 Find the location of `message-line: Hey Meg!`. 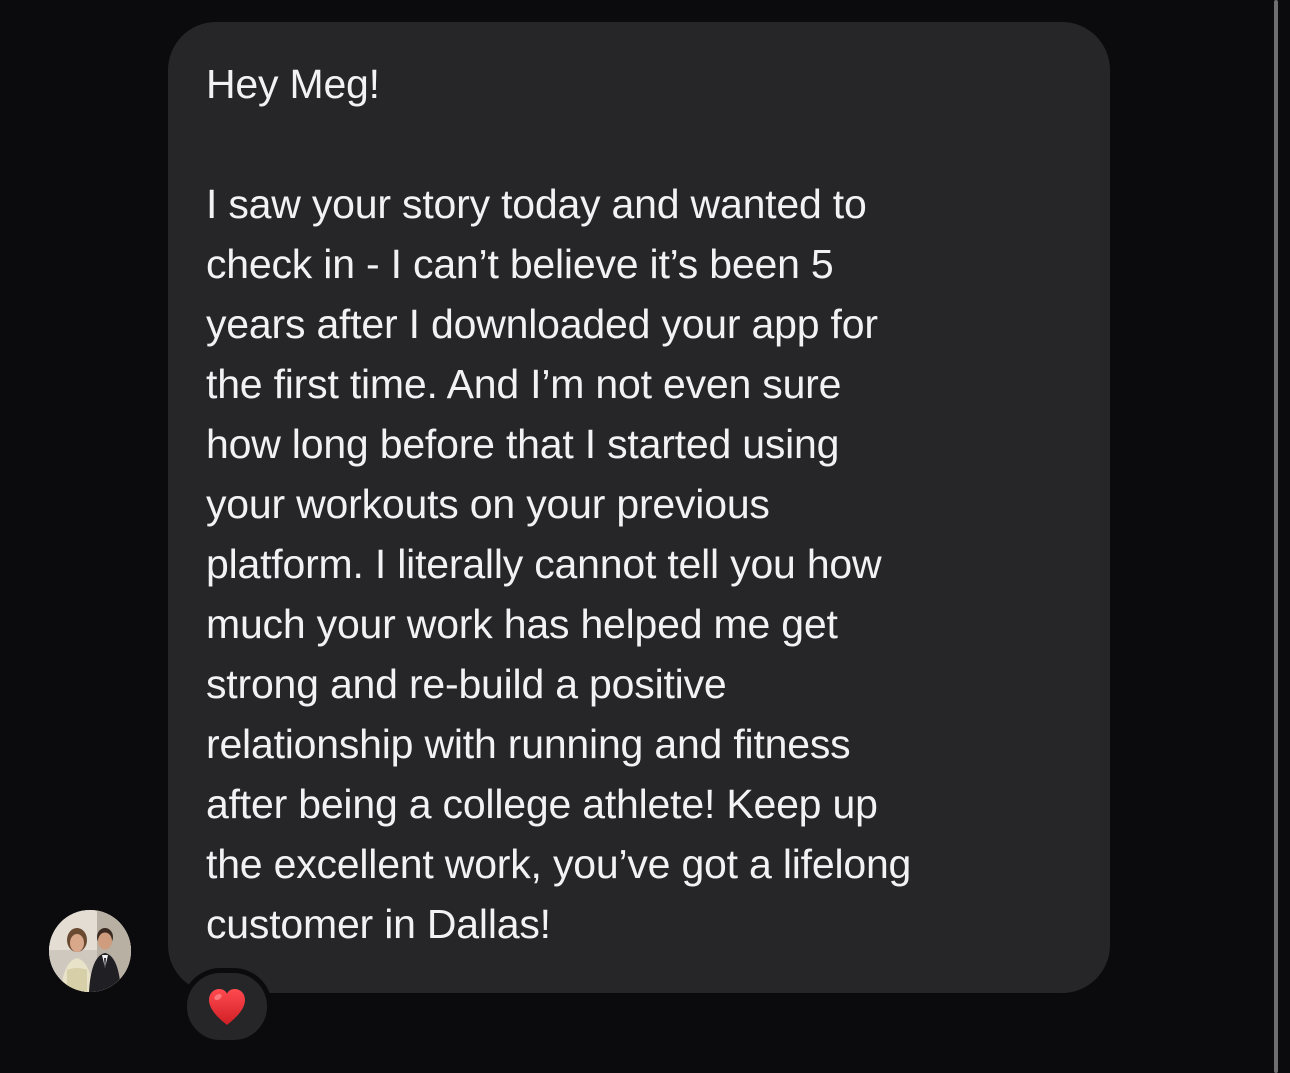

message-line: Hey Meg! is located at coordinates (293, 84).